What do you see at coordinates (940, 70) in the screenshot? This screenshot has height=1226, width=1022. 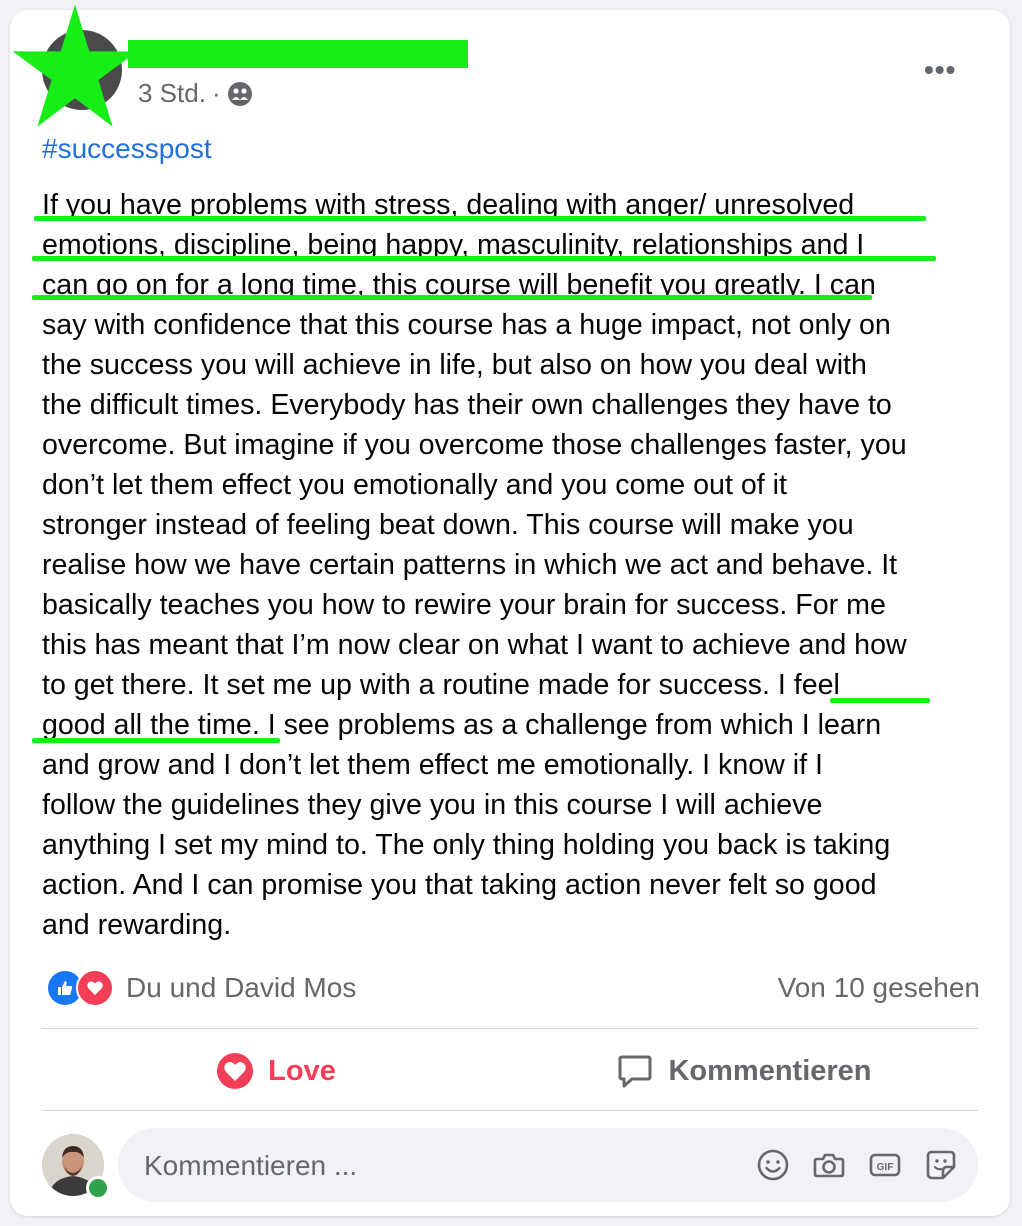 I see `more-options-icon: •••` at bounding box center [940, 70].